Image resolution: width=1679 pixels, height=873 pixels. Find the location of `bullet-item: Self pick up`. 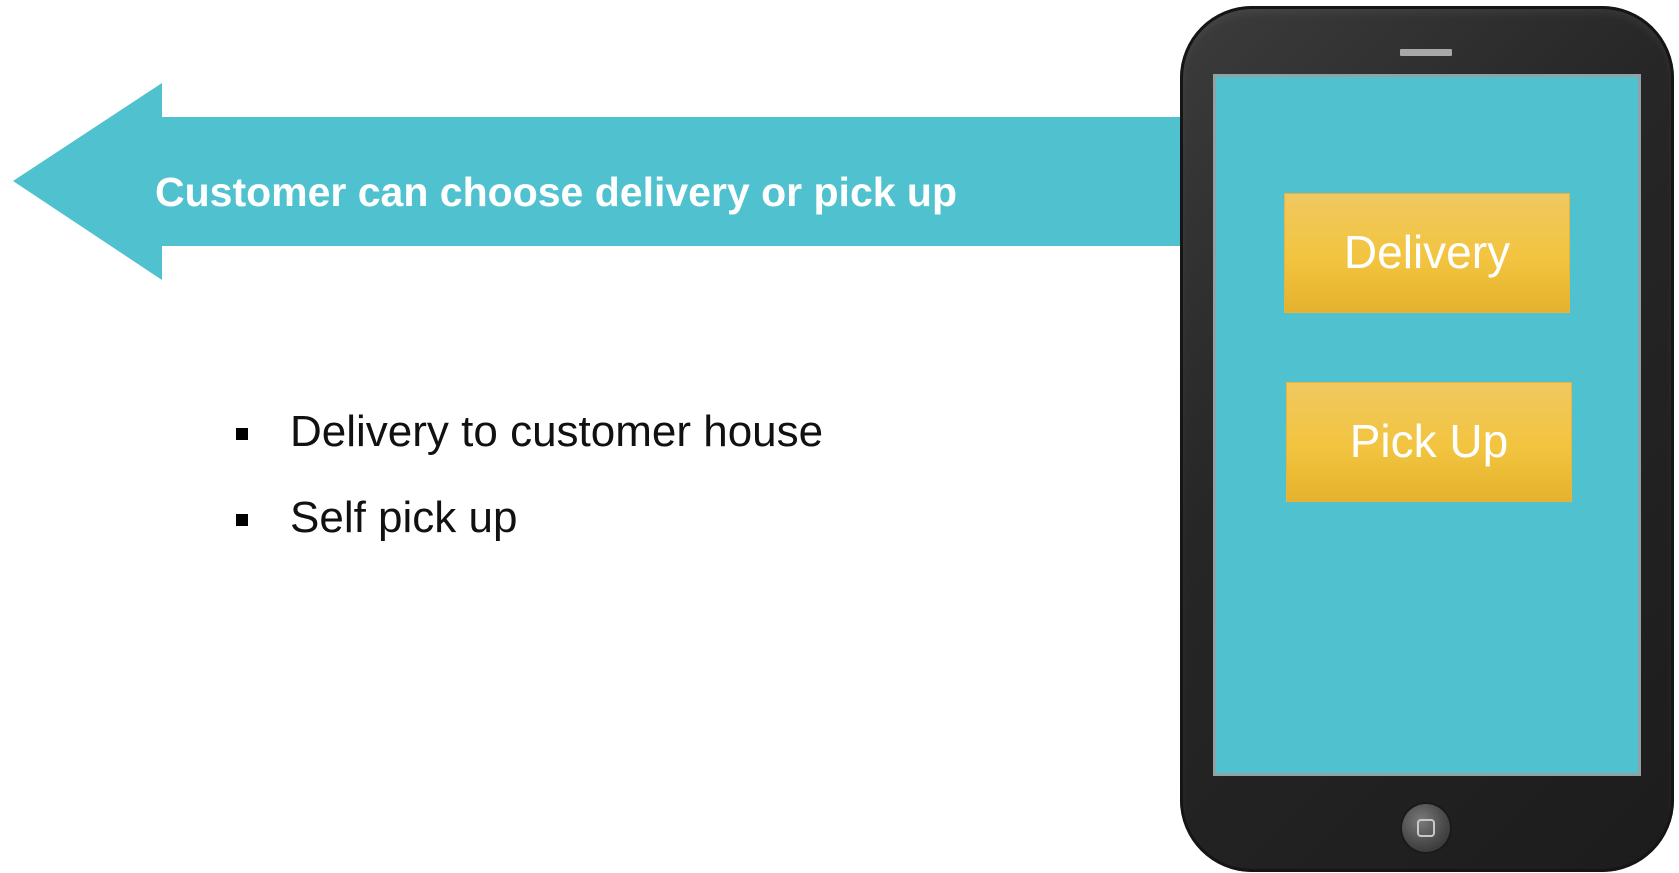

bullet-item: Self pick up is located at coordinates (525, 531).